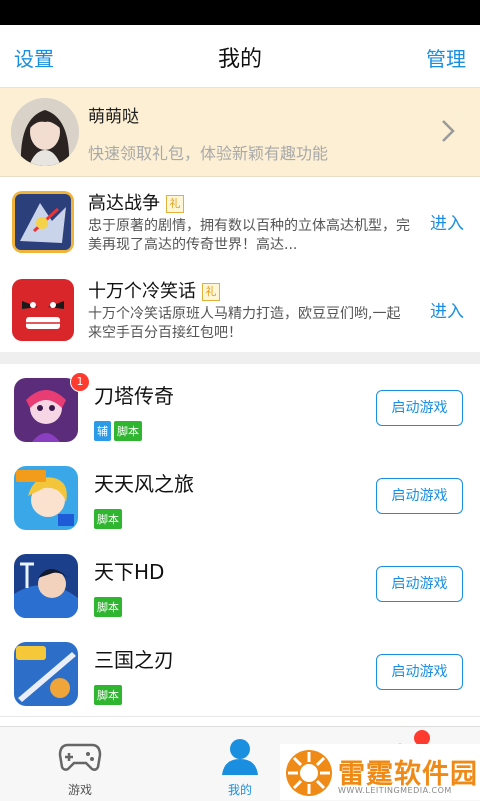 This screenshot has height=801, width=480. Describe the element at coordinates (240, 496) in the screenshot. I see `game-item-windrunner: 天天风之旅 脚本 启动游戏` at that location.